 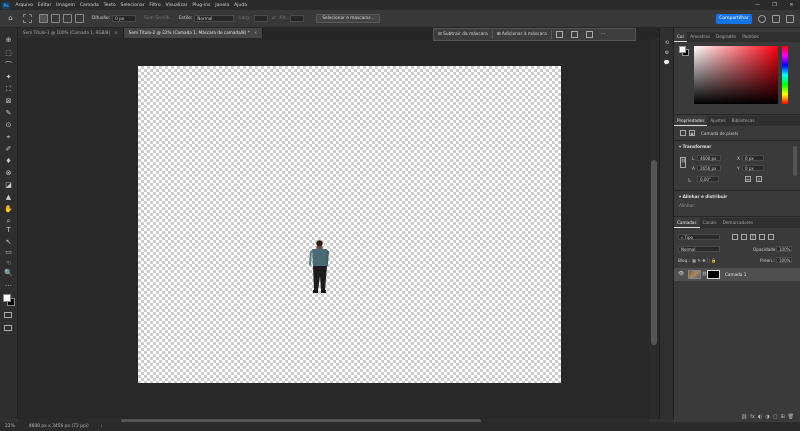 What do you see at coordinates (687, 223) in the screenshot?
I see `tab-camadas: Camadas` at bounding box center [687, 223].